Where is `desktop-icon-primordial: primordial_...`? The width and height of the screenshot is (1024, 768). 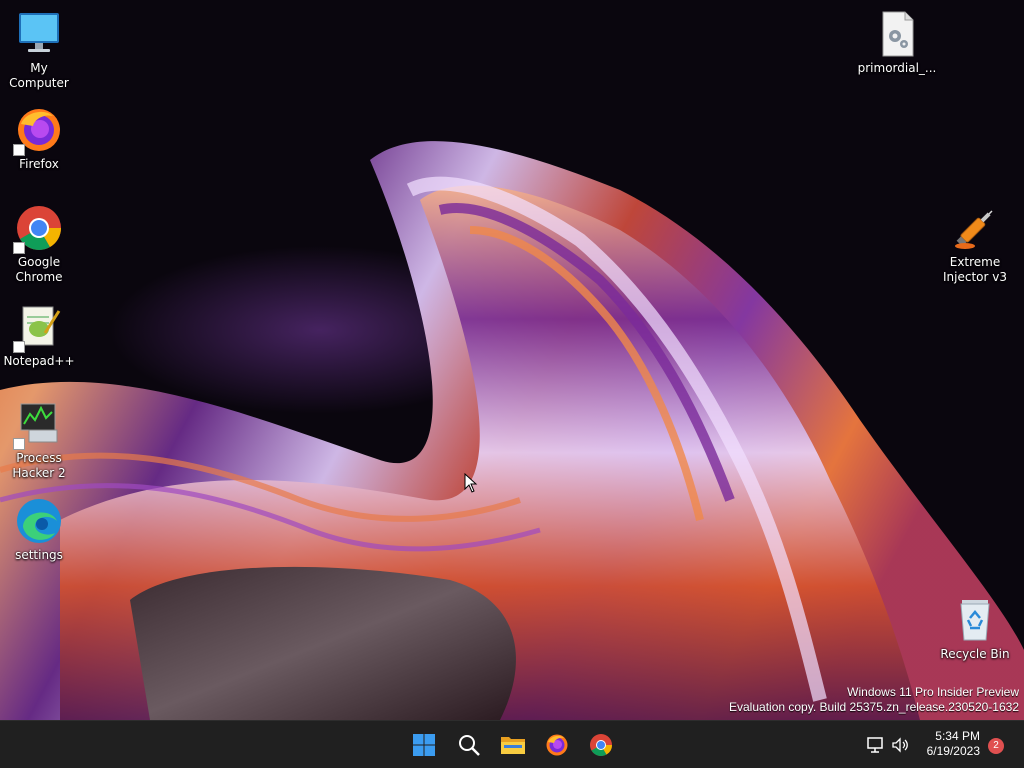
desktop-icon-primordial: primordial_... is located at coordinates (897, 43).